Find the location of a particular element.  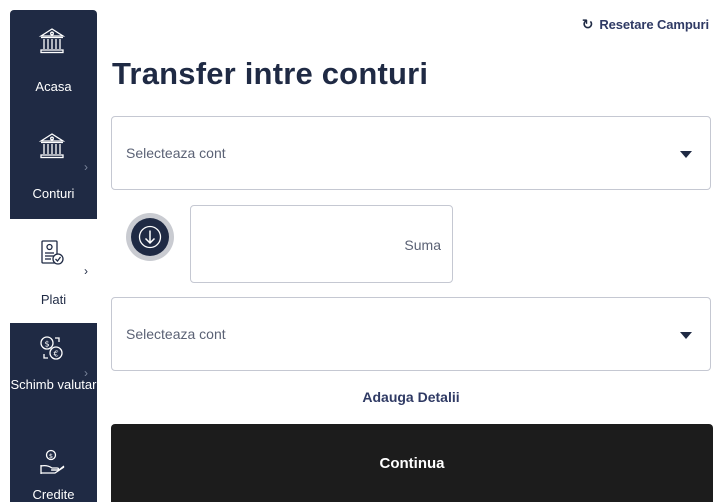

arrow-down-icon is located at coordinates (150, 237).